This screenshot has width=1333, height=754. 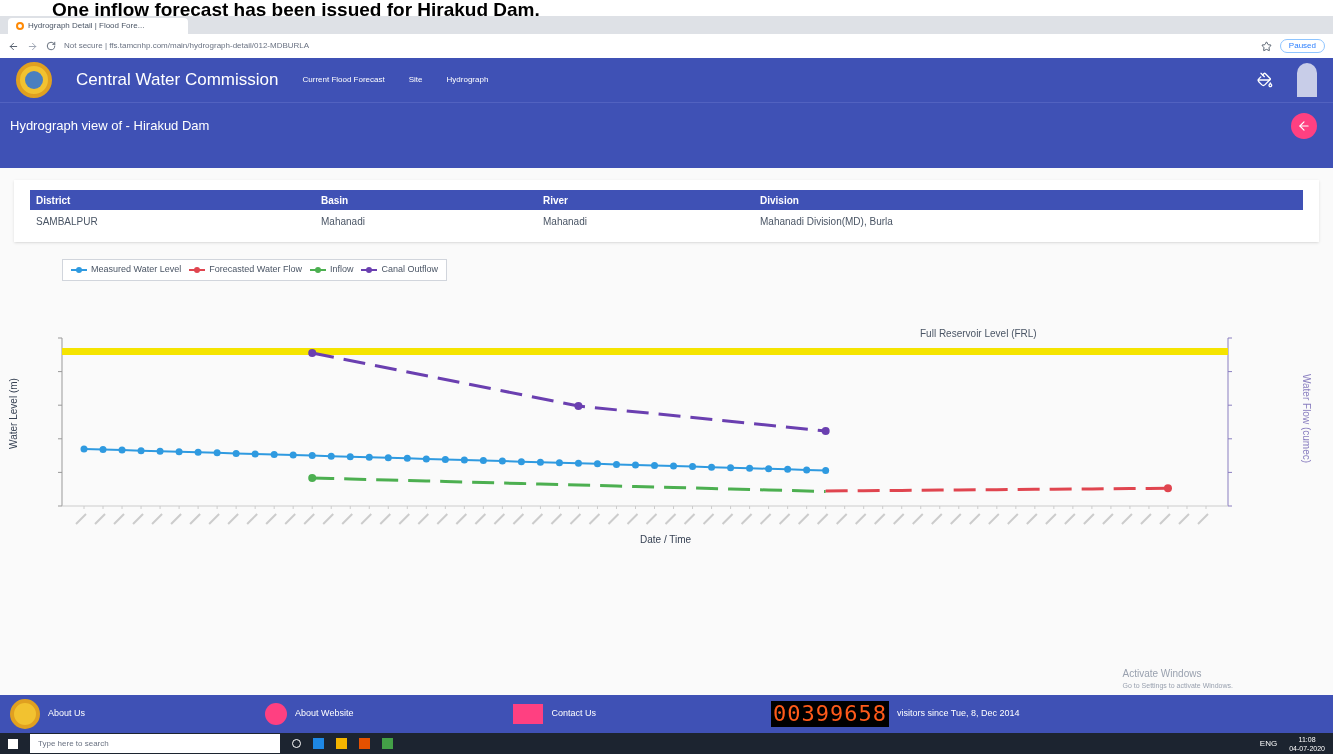 What do you see at coordinates (13, 743) in the screenshot?
I see `windows-start-icon` at bounding box center [13, 743].